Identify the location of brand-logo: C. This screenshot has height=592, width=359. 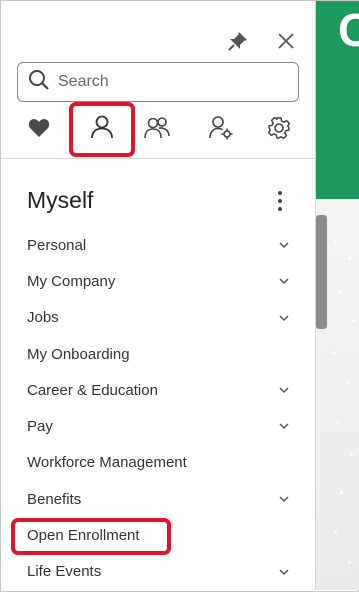
(348, 30).